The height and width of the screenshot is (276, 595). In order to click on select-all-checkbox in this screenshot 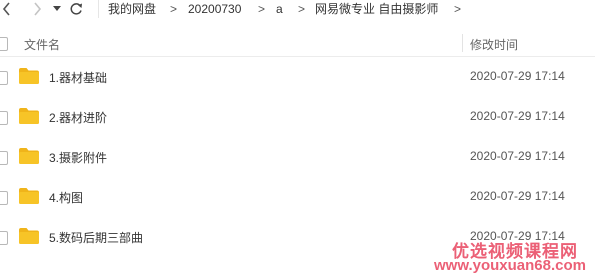, I will do `click(4, 44)`.